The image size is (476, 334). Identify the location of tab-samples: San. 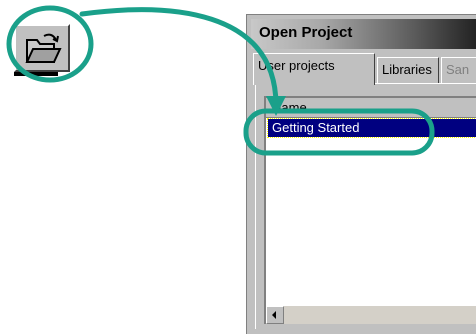
(458, 70).